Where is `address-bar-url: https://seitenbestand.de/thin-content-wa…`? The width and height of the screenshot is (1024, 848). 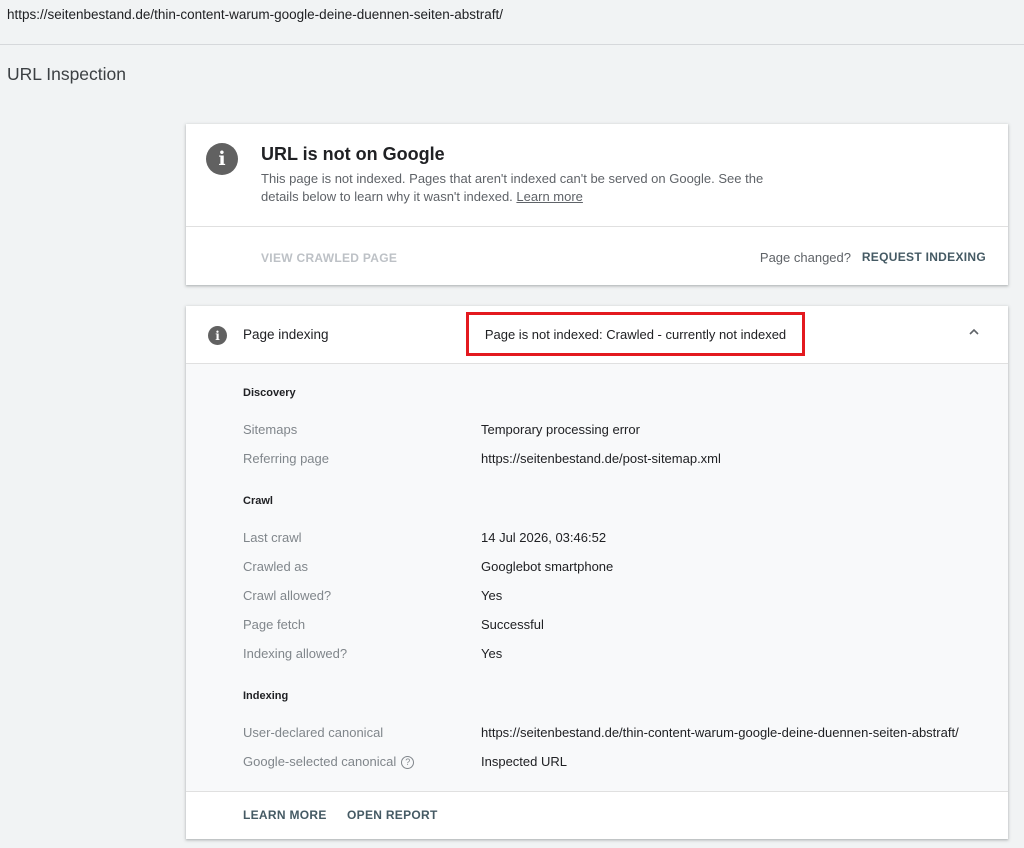
address-bar-url: https://seitenbestand.de/thin-content-wa… is located at coordinates (255, 14).